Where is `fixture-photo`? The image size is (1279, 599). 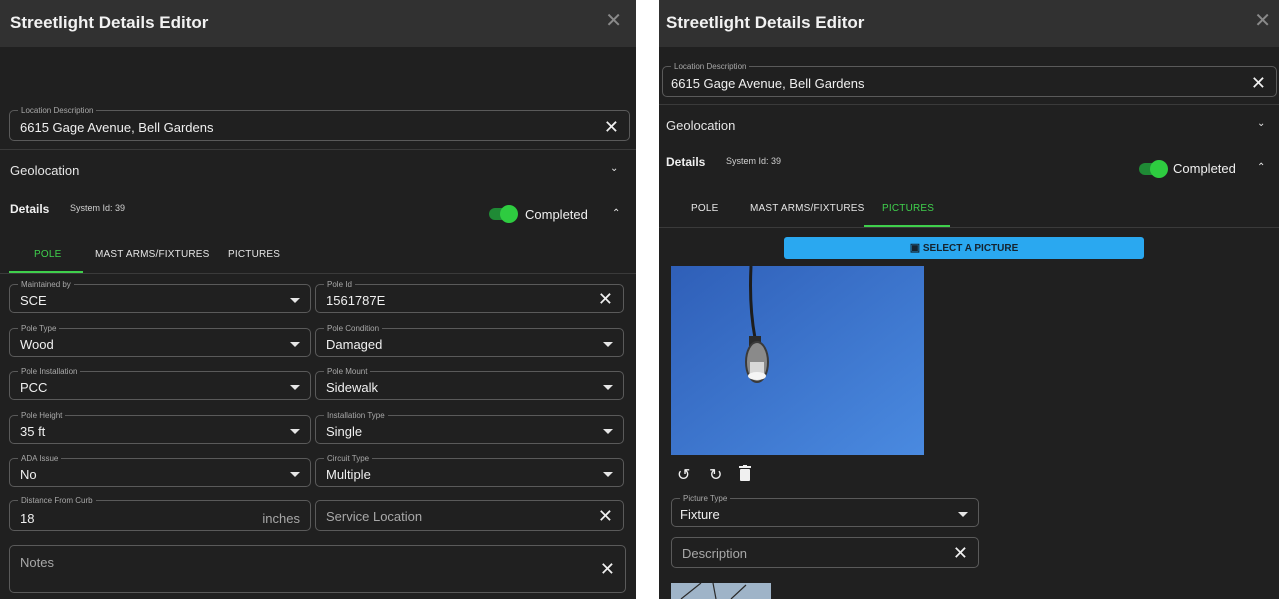 fixture-photo is located at coordinates (797, 360).